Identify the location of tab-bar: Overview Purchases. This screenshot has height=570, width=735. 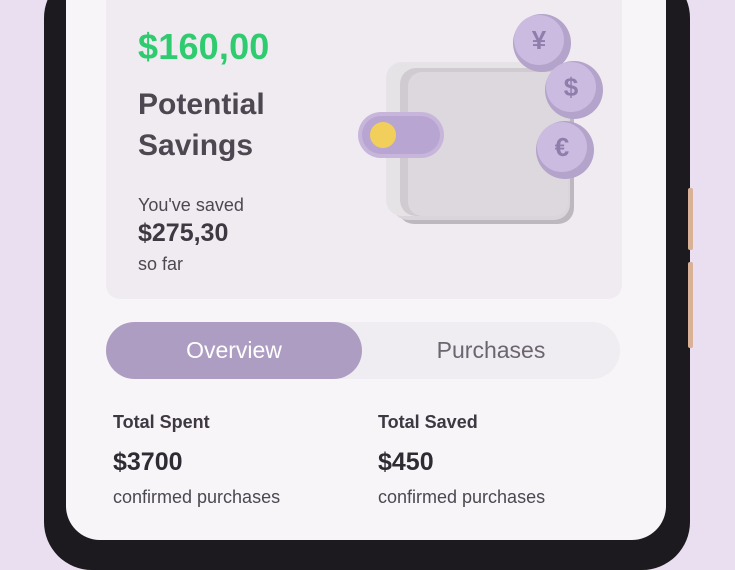
(363, 350).